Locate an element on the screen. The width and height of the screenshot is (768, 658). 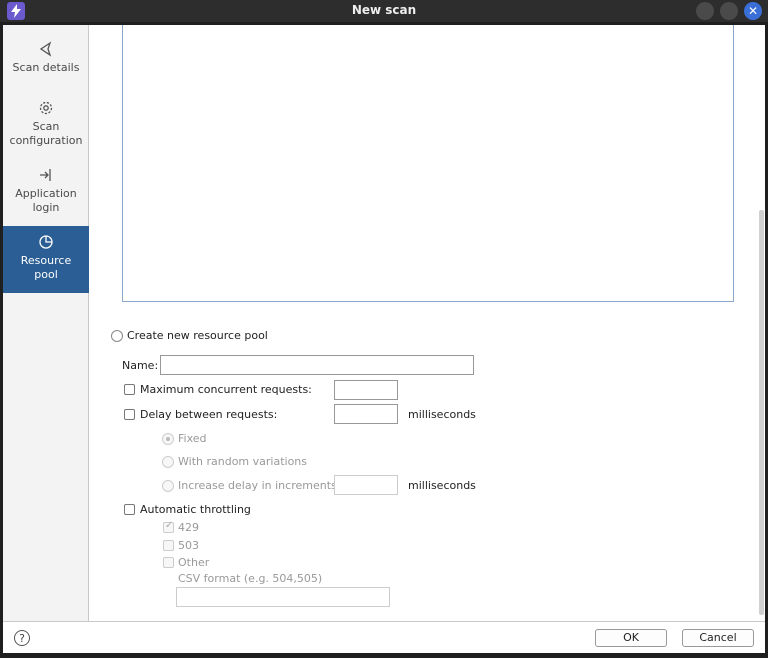
vertical-scrollbar is located at coordinates (761, 412).